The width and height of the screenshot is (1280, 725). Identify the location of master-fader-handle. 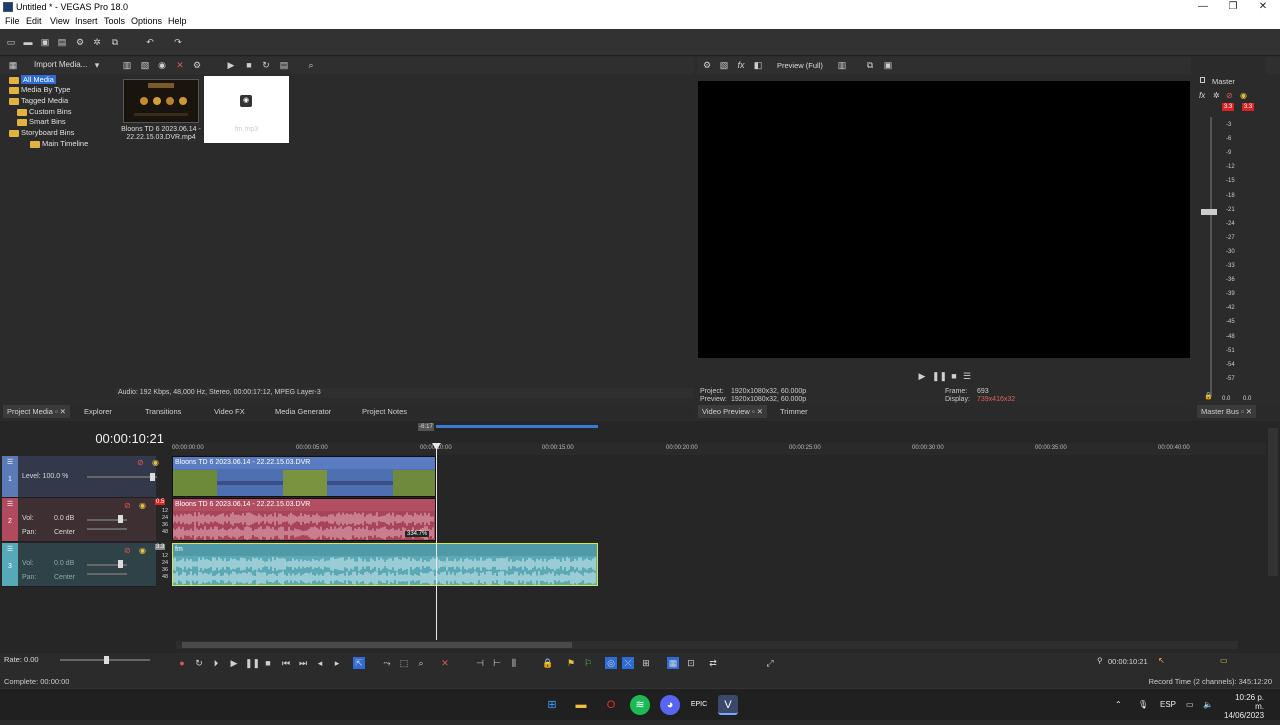
(1209, 212).